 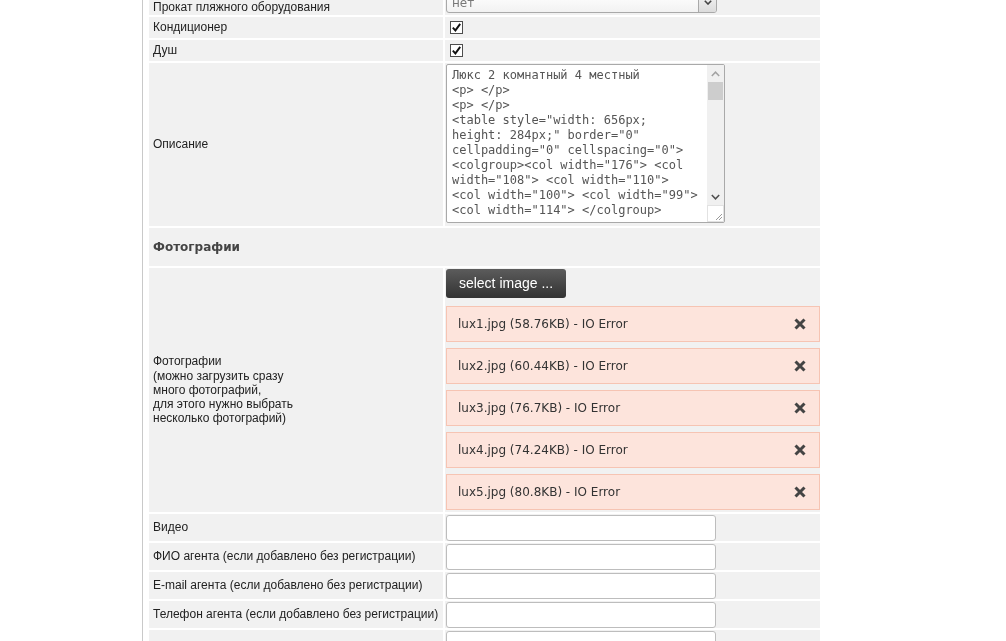 I want to click on field-label: Фотографии (можно загрузить сразу много фотографий, для этого нужно выбрать несколько фотографий), so click(x=223, y=390).